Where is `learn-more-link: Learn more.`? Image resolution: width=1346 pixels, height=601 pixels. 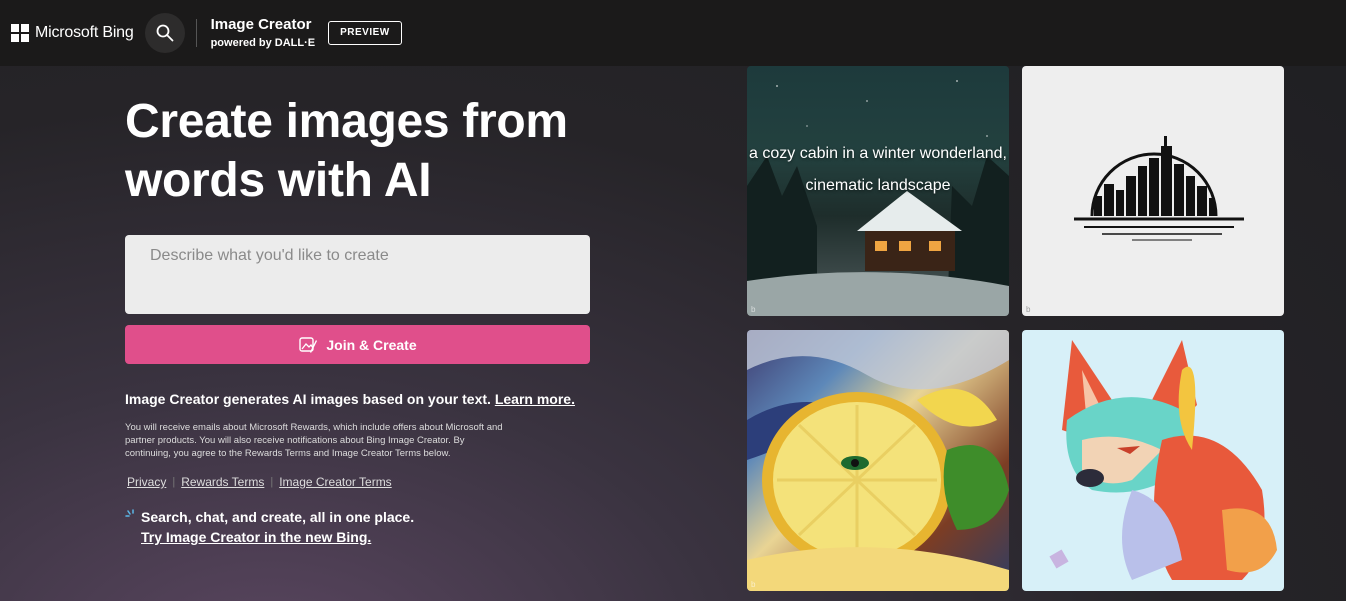
learn-more-link: Learn more. is located at coordinates (535, 399).